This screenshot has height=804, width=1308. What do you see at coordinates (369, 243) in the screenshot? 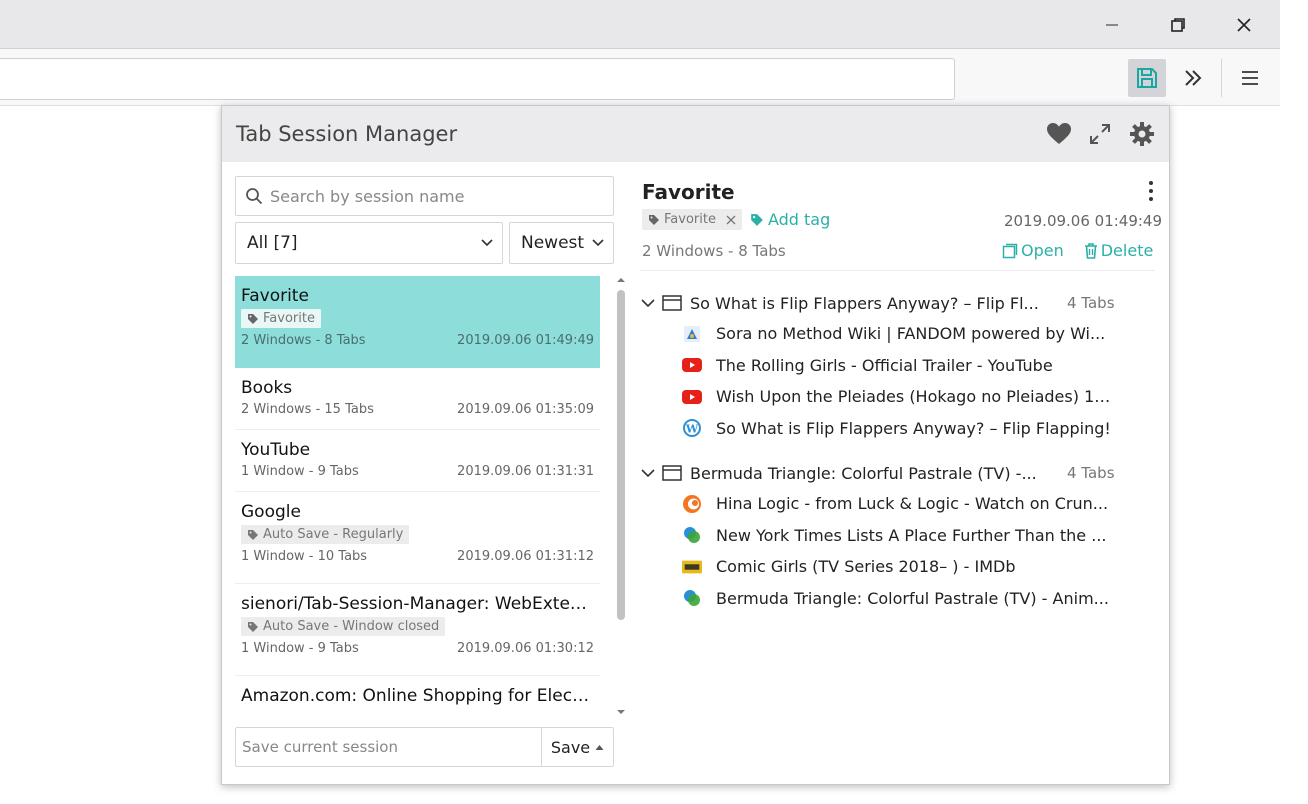
I see `filter-select: All [7]` at bounding box center [369, 243].